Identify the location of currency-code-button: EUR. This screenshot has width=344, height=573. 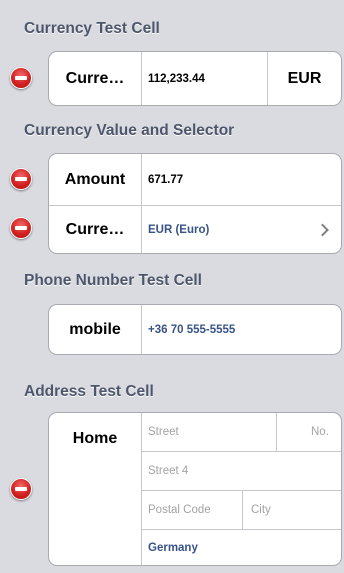
(304, 78).